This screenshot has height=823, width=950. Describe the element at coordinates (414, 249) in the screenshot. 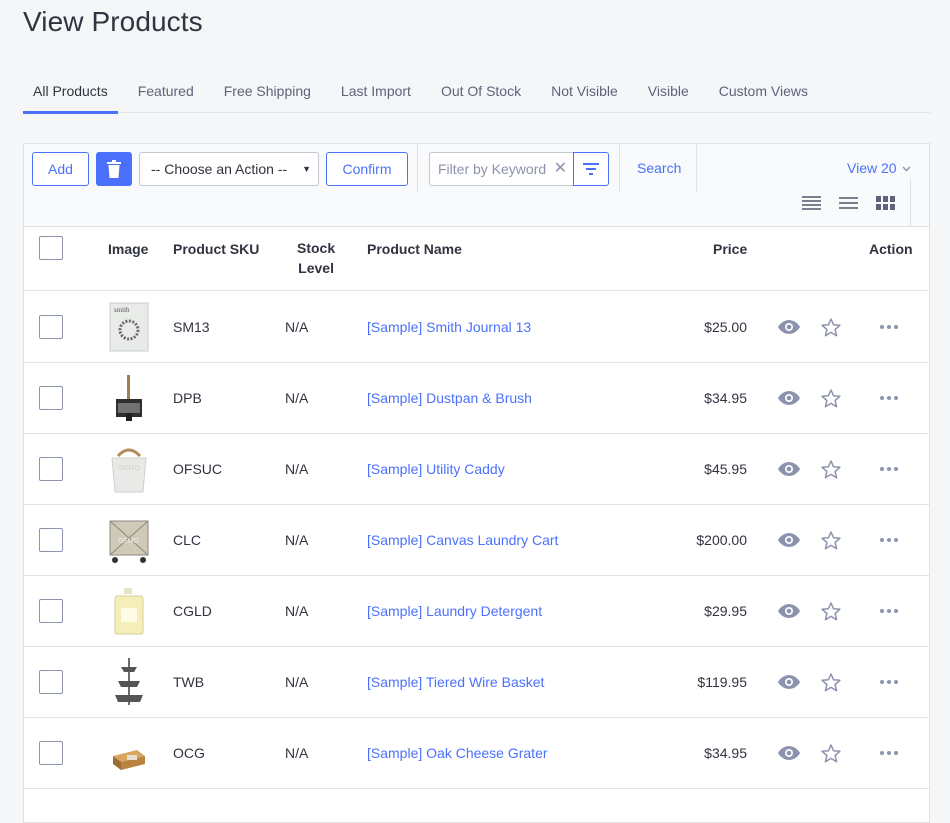

I see `header-product-name: Product Name` at that location.